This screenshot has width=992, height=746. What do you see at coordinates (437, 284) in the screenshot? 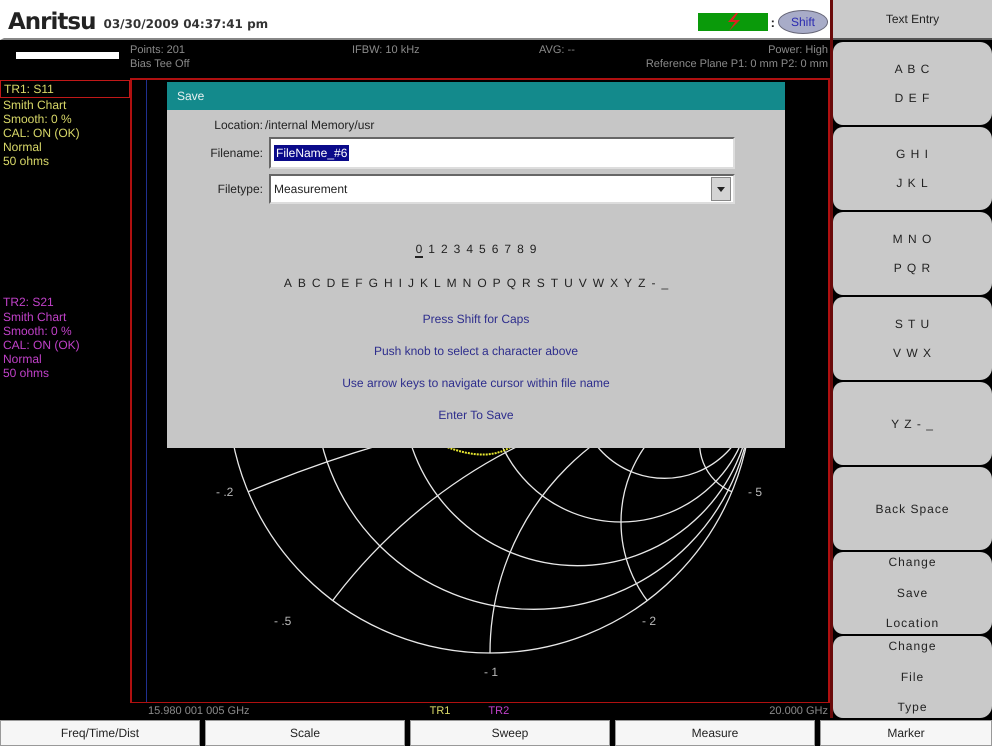
I see `character-key: L` at bounding box center [437, 284].